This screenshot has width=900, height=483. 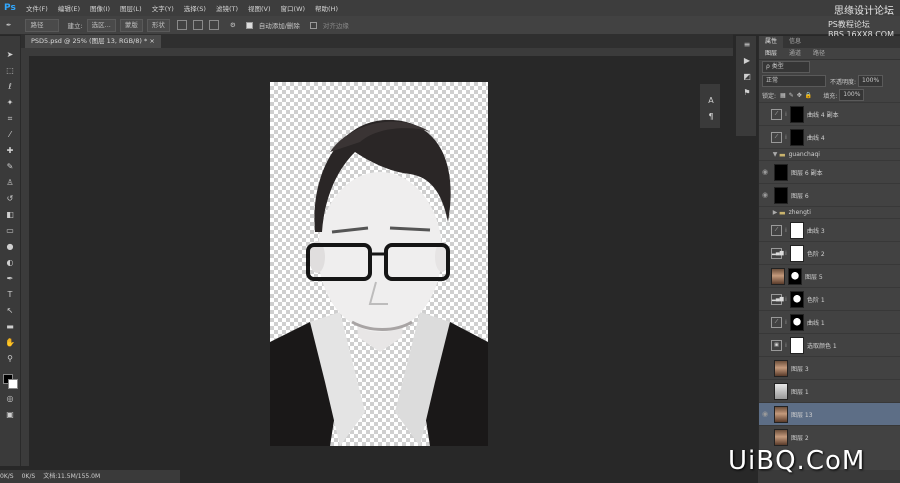 I want to click on styles-icon: ⚑, so click(x=747, y=93).